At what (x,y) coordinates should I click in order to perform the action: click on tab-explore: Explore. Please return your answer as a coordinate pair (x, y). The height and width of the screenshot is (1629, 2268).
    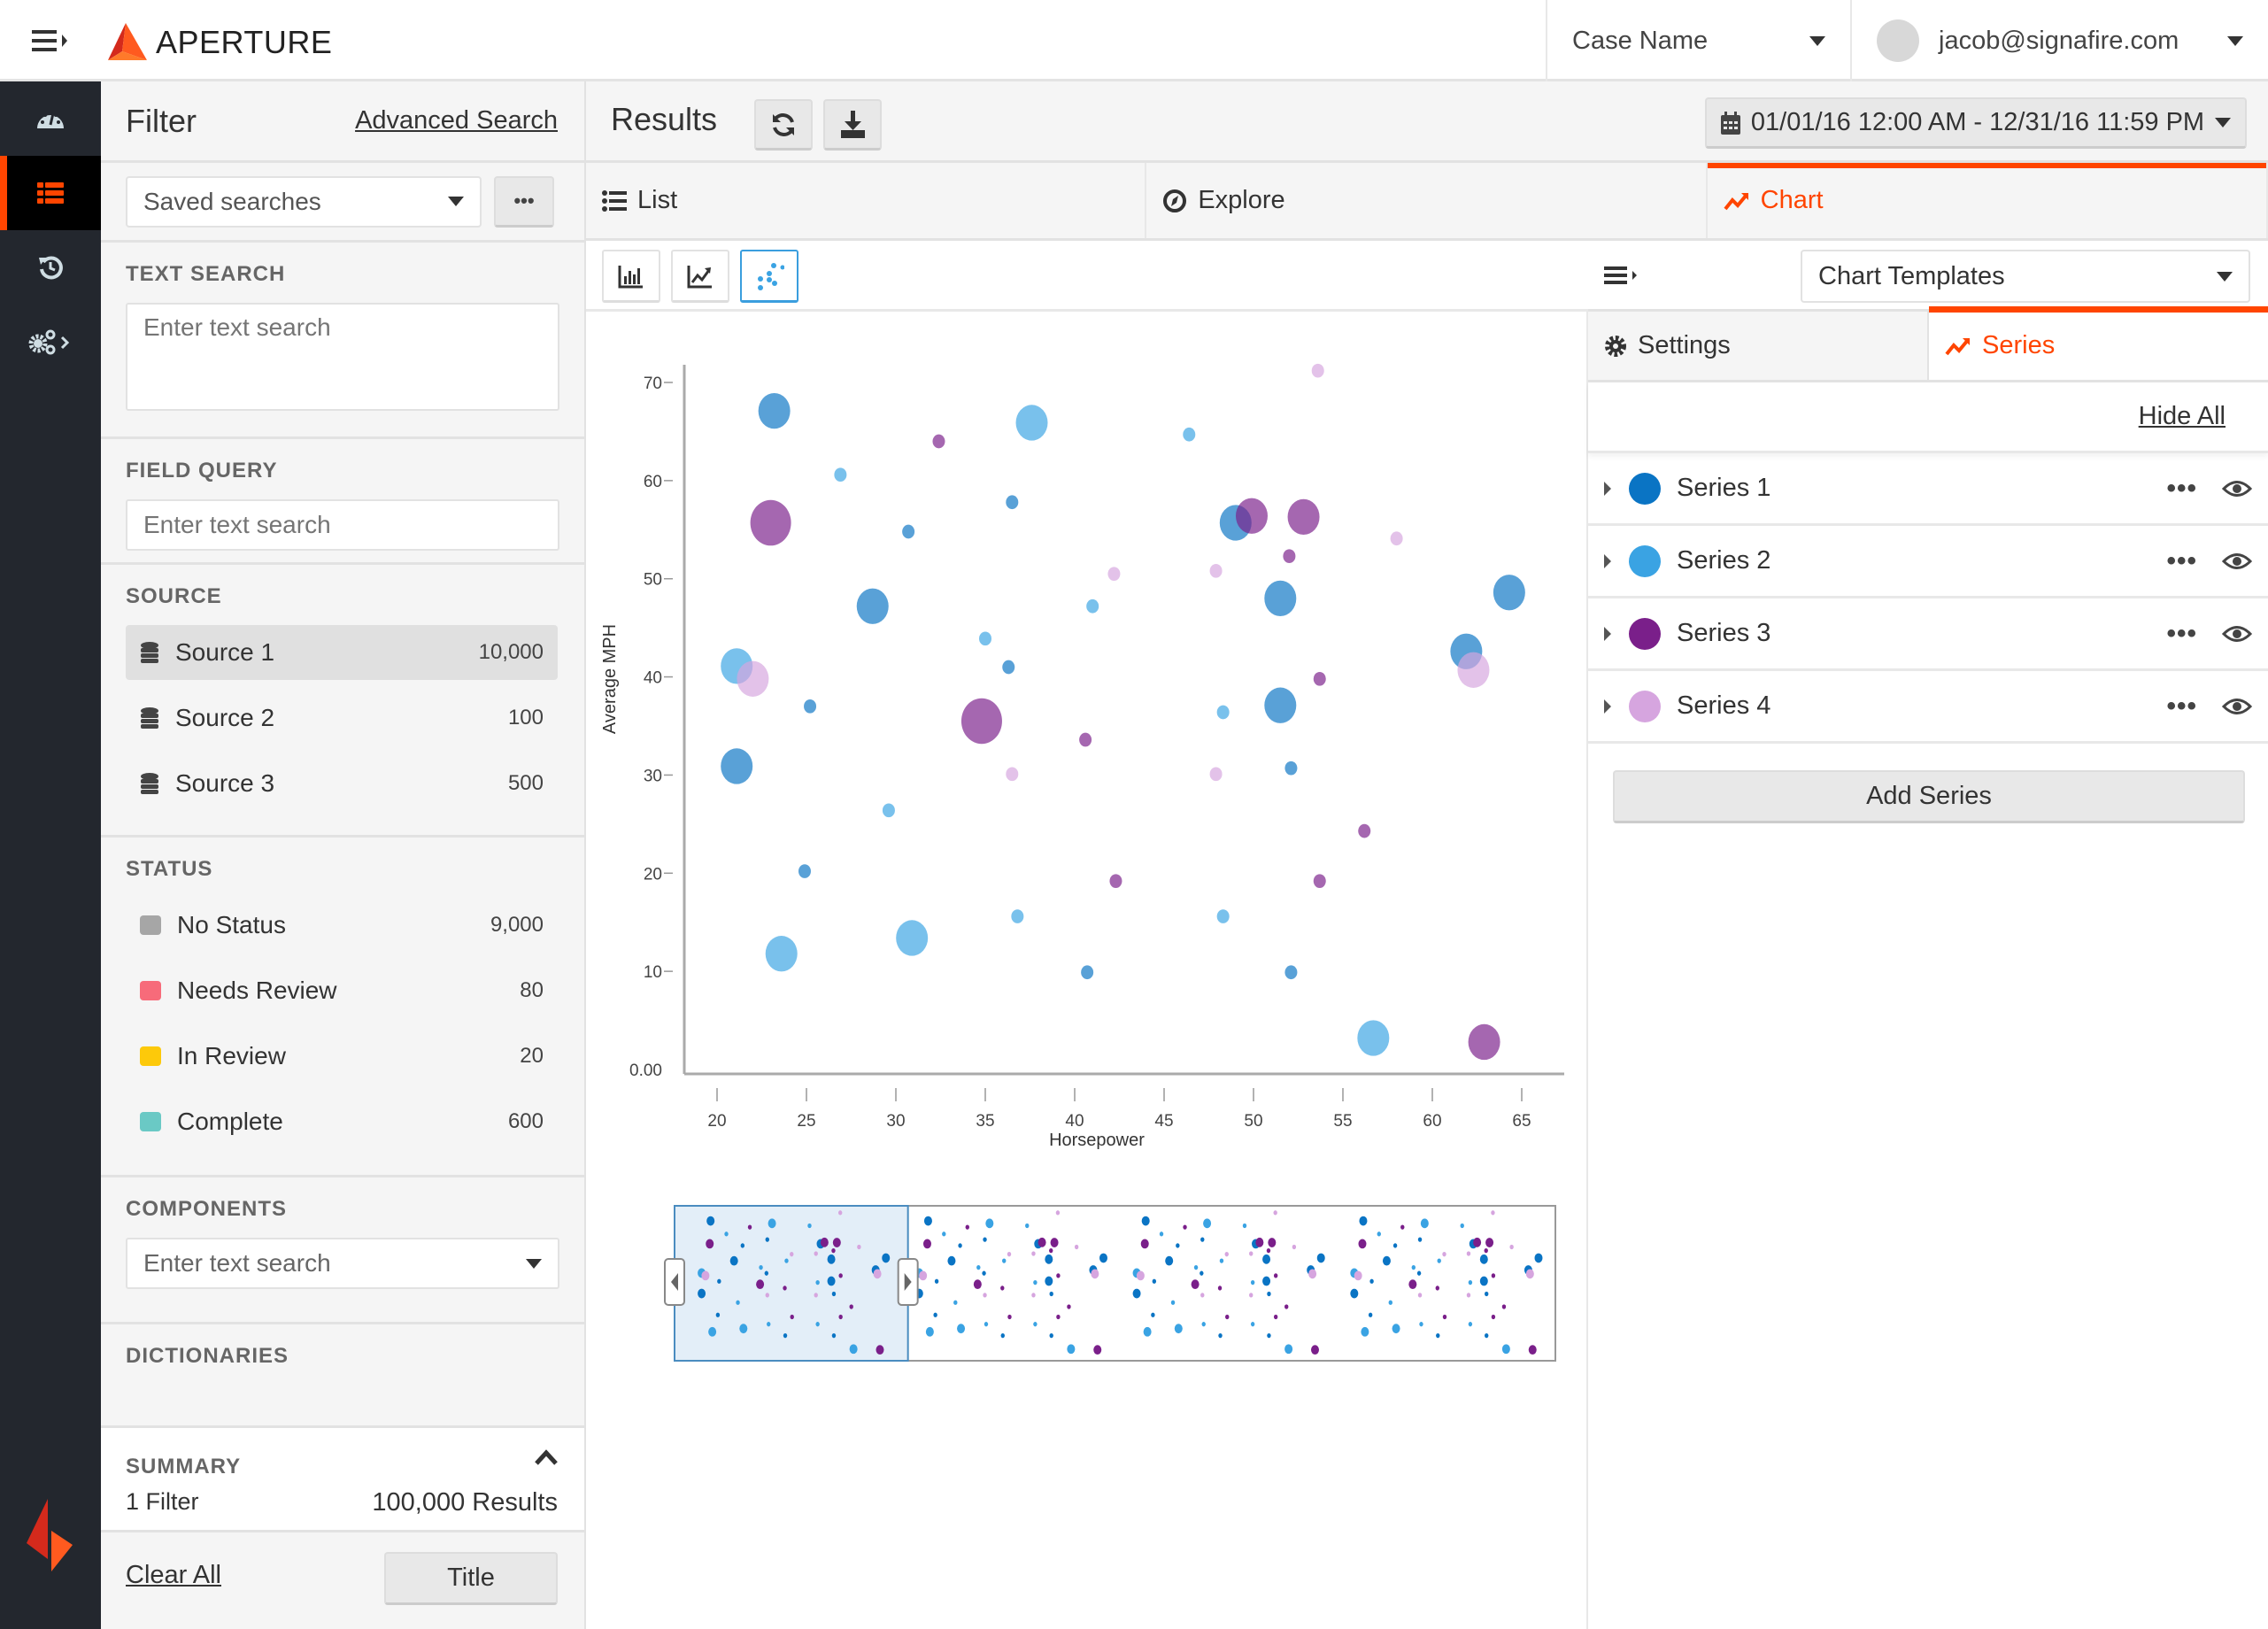
    Looking at the image, I should click on (1427, 200).